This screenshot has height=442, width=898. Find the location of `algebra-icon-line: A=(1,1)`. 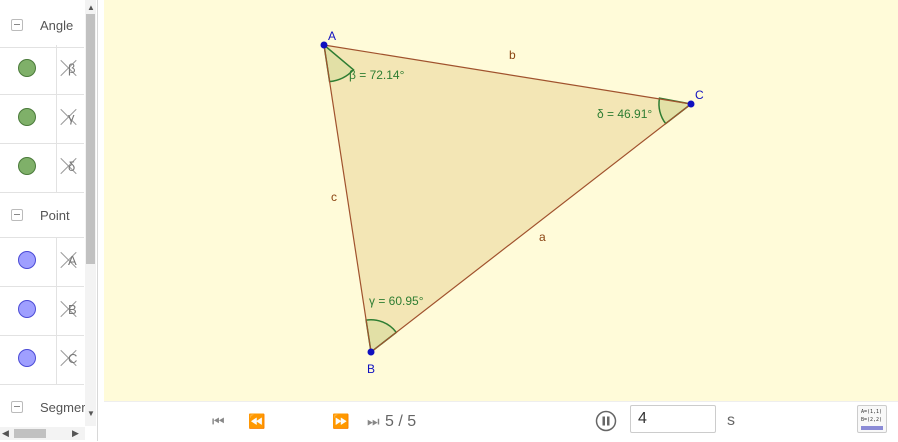

algebra-icon-line: A=(1,1) is located at coordinates (872, 412).